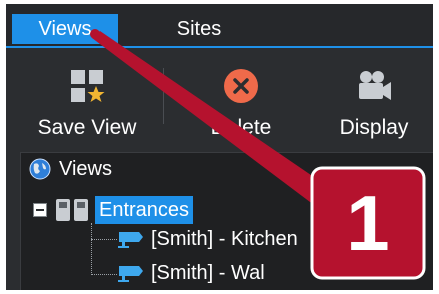 The image size is (439, 294). I want to click on display-camera-icon, so click(375, 85).